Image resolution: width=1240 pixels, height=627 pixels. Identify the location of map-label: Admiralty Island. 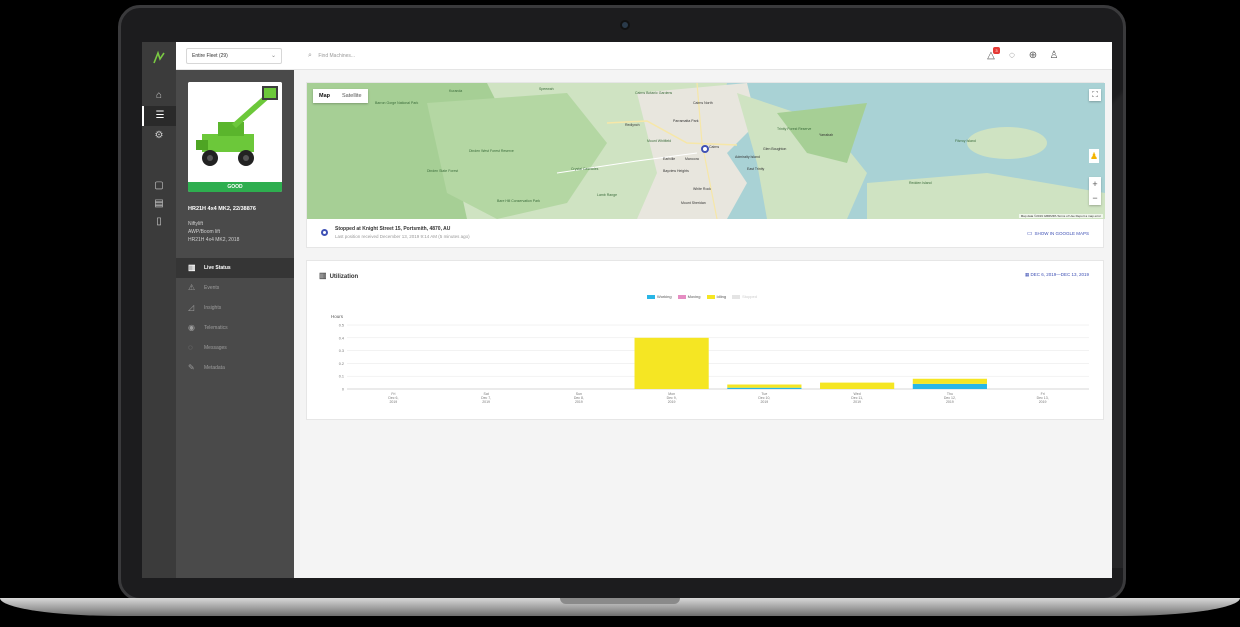
(747, 157).